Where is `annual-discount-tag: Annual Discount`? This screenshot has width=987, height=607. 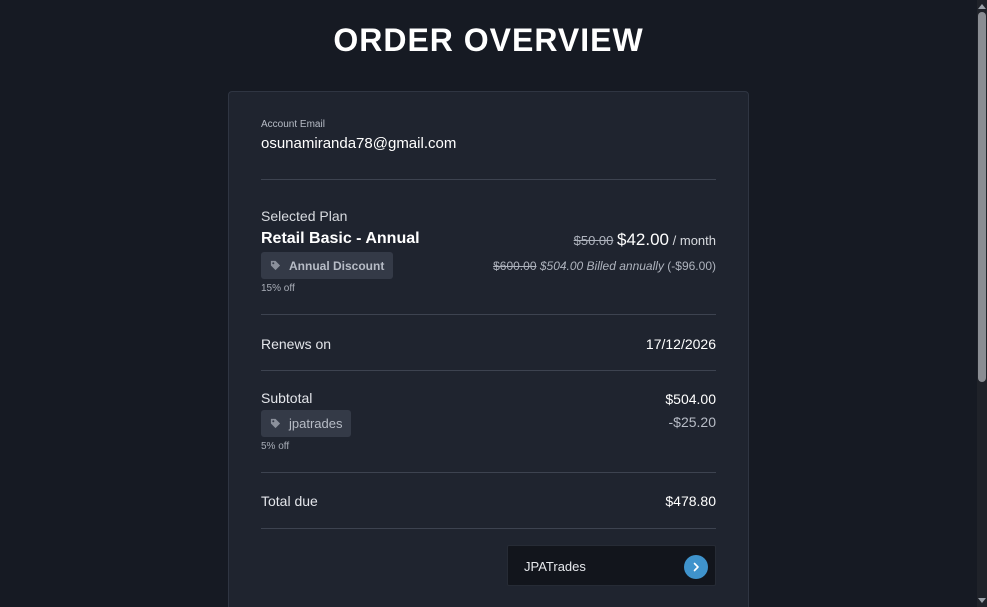 annual-discount-tag: Annual Discount is located at coordinates (327, 265).